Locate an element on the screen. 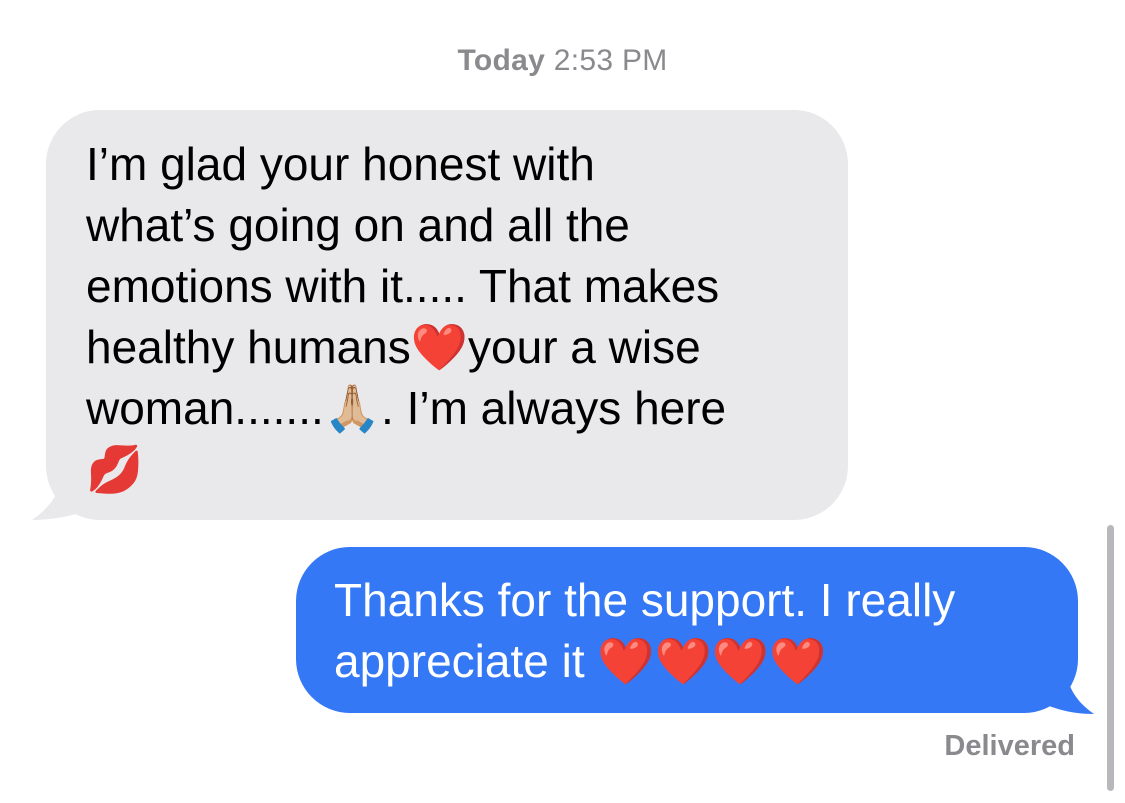  timestamp-time: 2:53 PM is located at coordinates (610, 60).